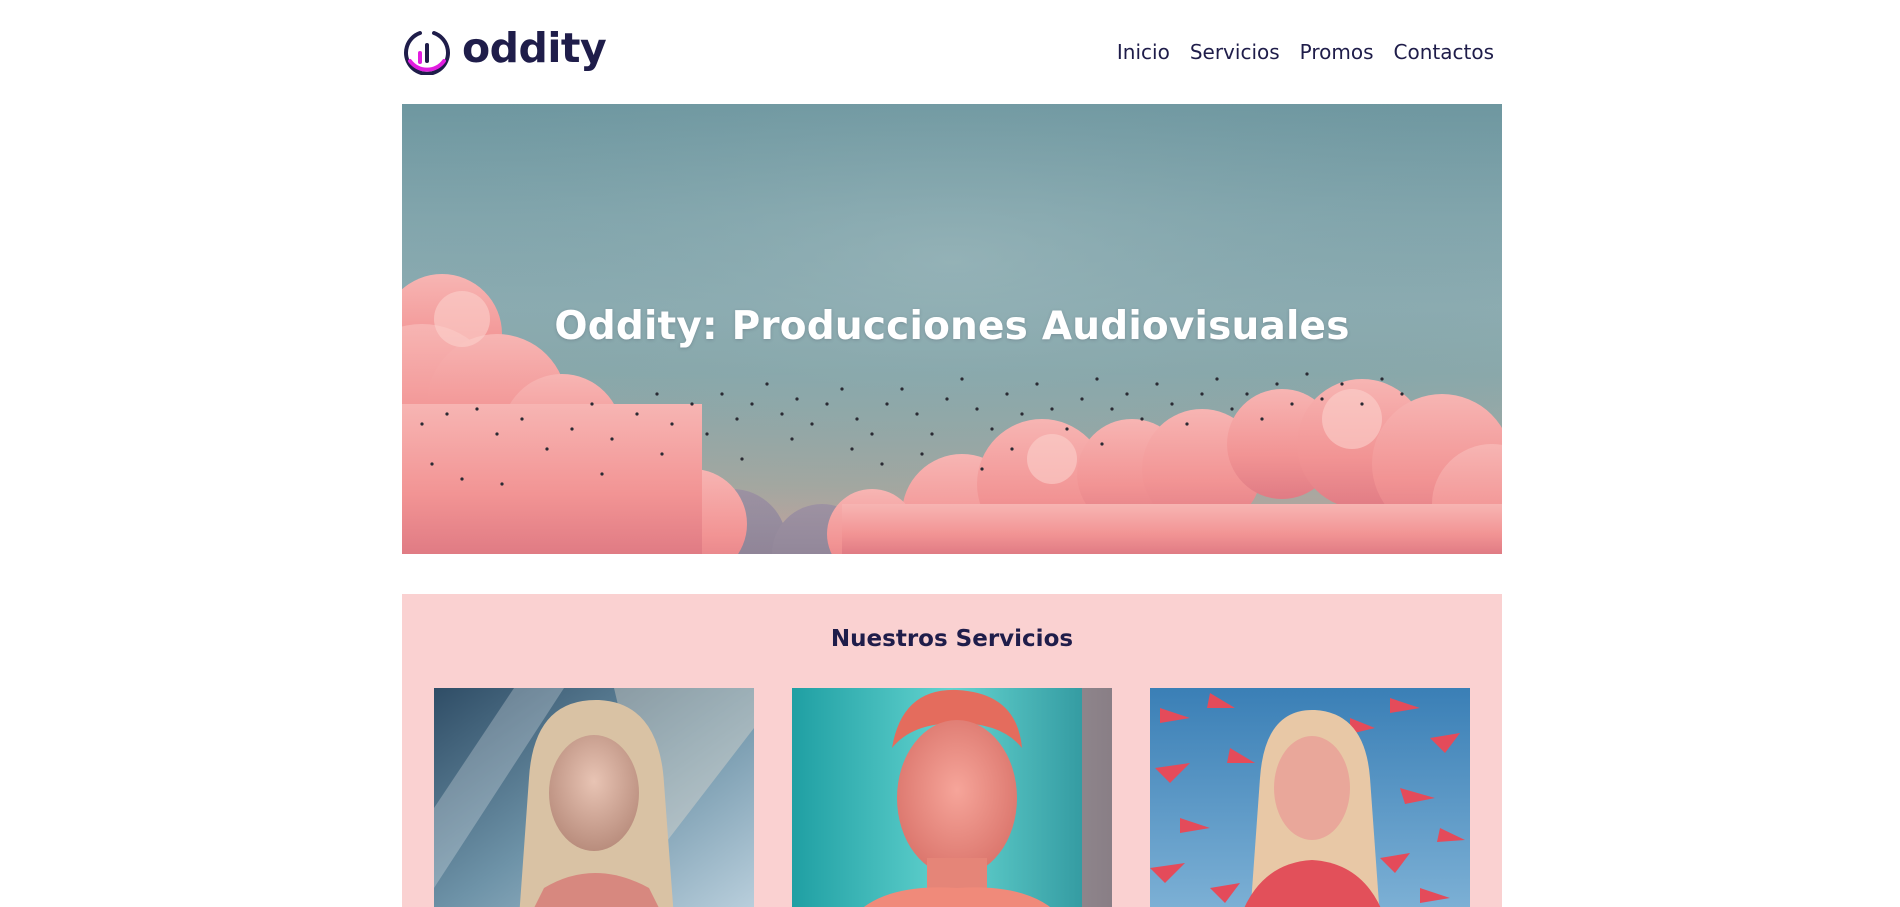  What do you see at coordinates (1337, 52) in the screenshot?
I see `nav-promos: Promos` at bounding box center [1337, 52].